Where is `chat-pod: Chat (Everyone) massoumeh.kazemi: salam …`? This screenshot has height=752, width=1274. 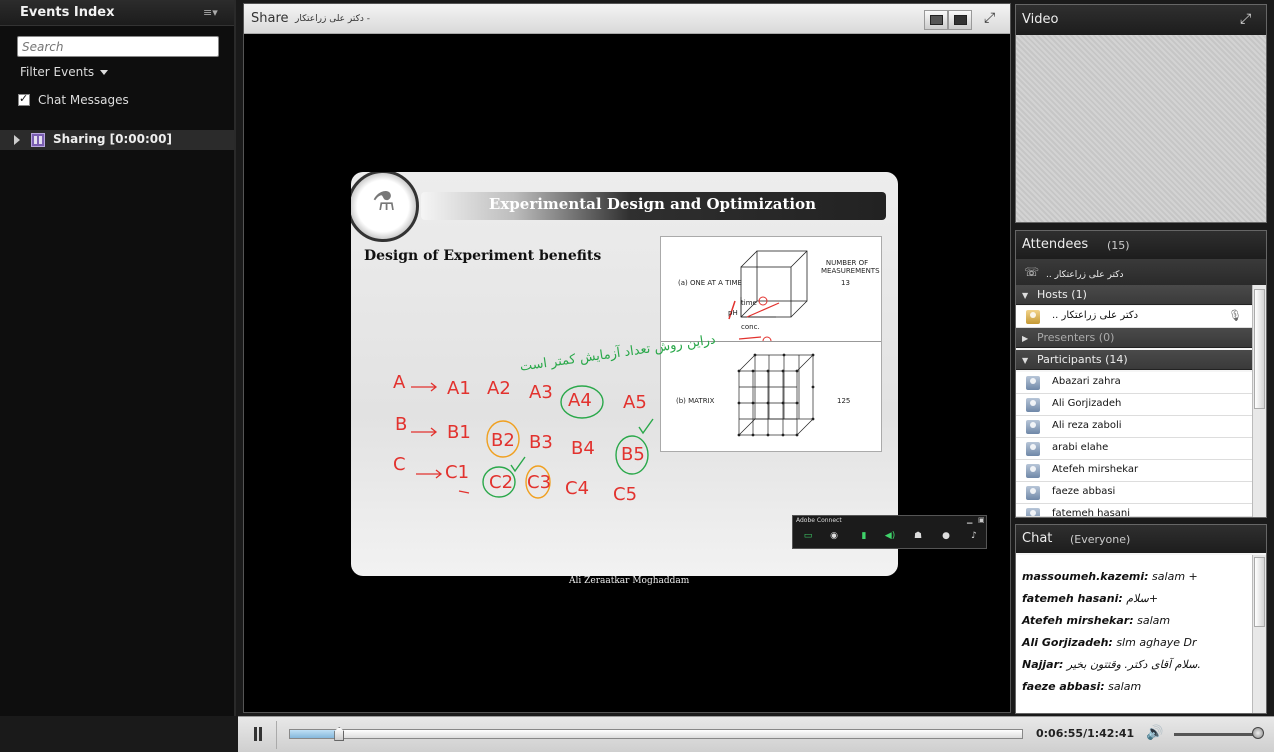 chat-pod: Chat (Everyone) massoumeh.kazemi: salam … is located at coordinates (1141, 619).